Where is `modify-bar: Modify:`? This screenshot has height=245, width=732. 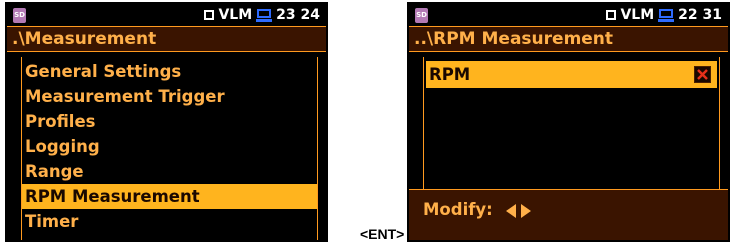
modify-bar: Modify: is located at coordinates (568, 214).